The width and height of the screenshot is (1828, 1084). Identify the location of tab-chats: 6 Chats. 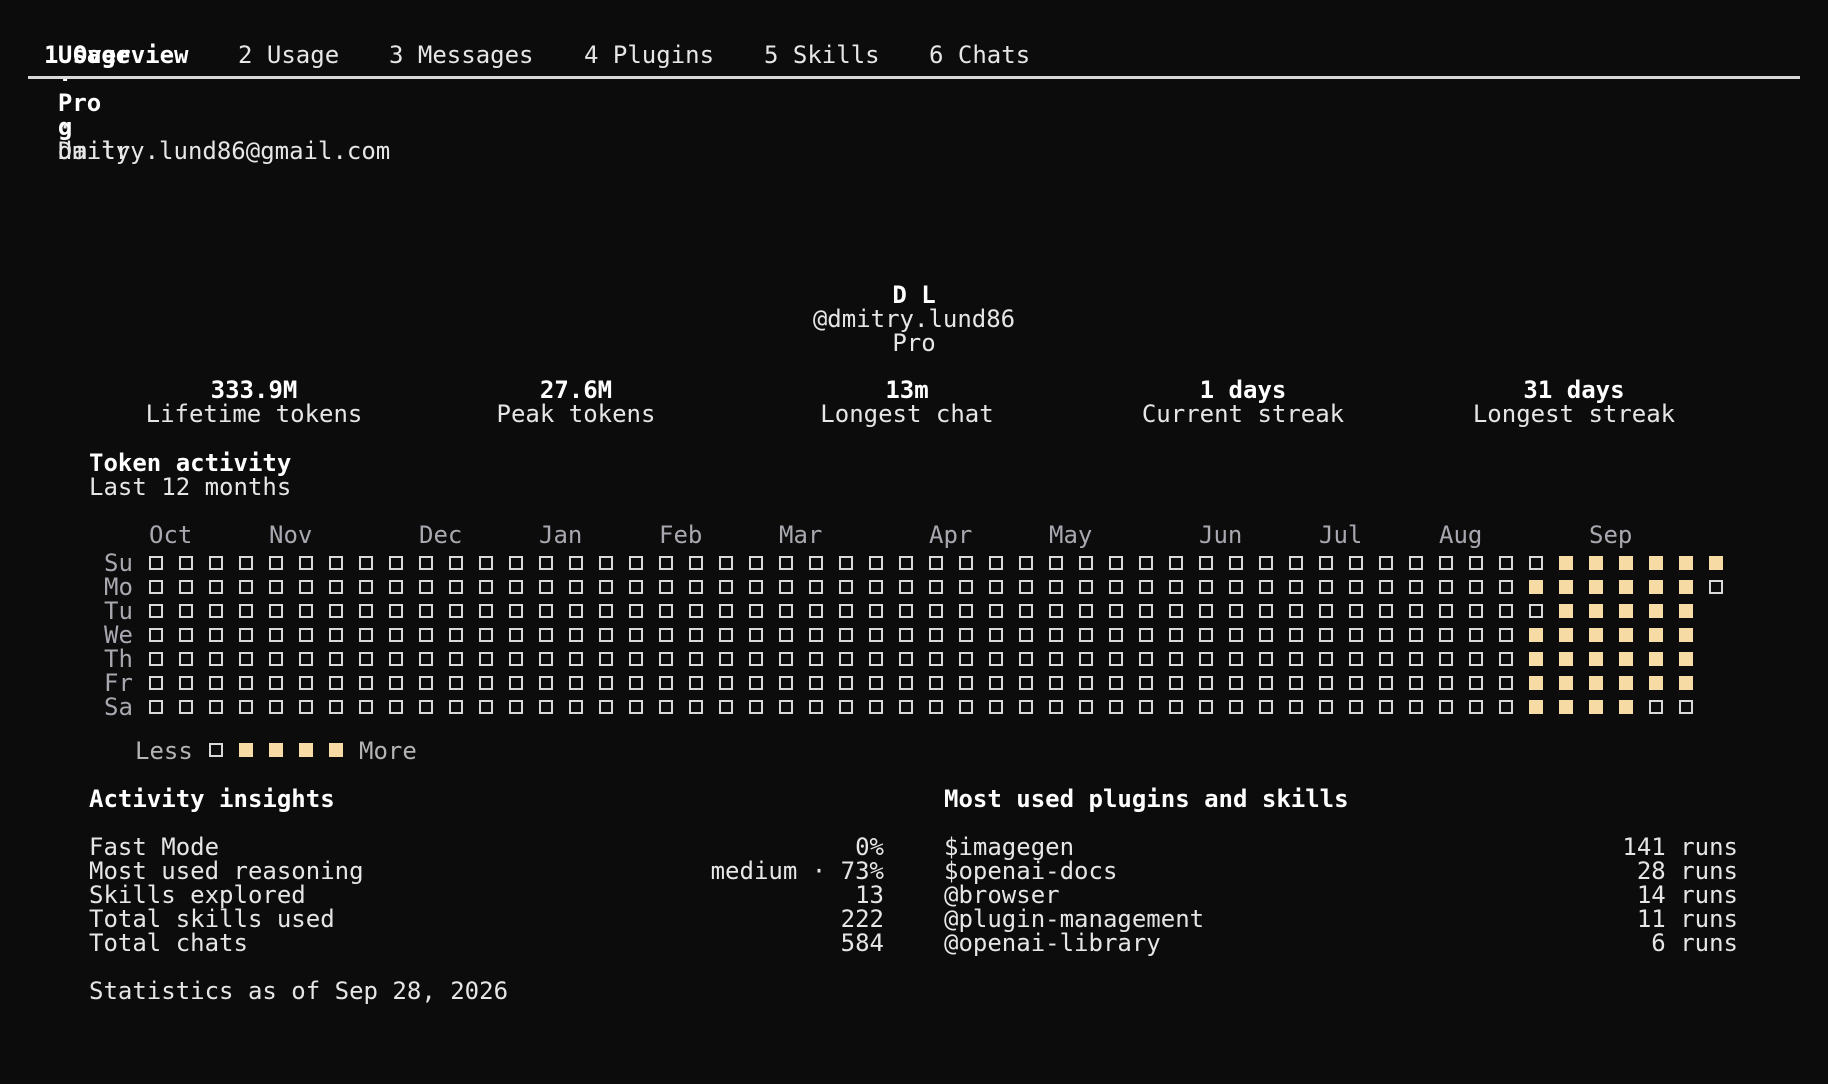
(979, 55).